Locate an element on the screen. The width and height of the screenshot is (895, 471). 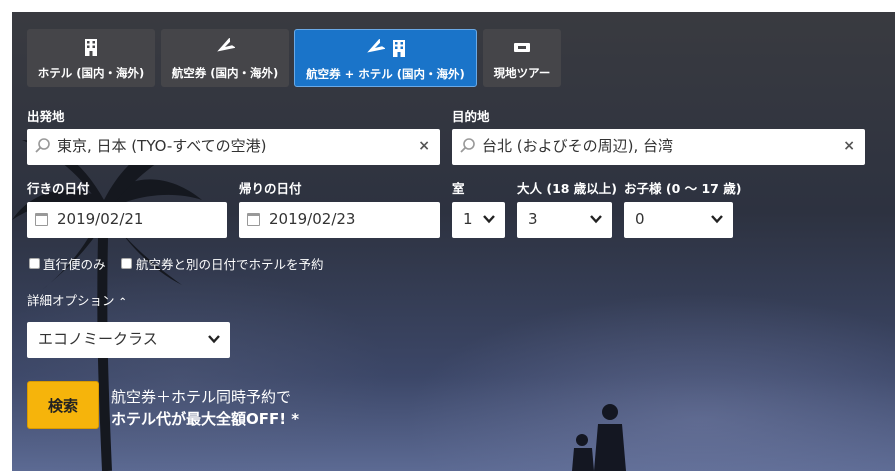
clear-destination-icon: × is located at coordinates (849, 146).